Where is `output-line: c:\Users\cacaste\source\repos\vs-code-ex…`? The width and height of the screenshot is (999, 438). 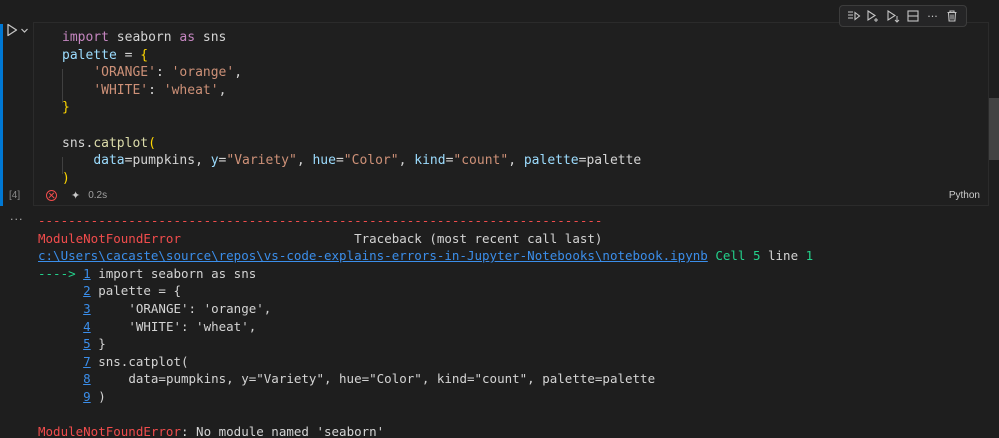
output-line: c:\Users\cacaste\source\repos\vs-code-ex… is located at coordinates (425, 256).